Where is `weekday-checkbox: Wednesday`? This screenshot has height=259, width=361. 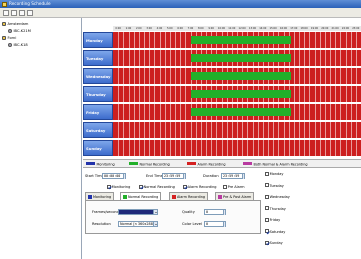
weekday-checkbox: Wednesday is located at coordinates (277, 197).